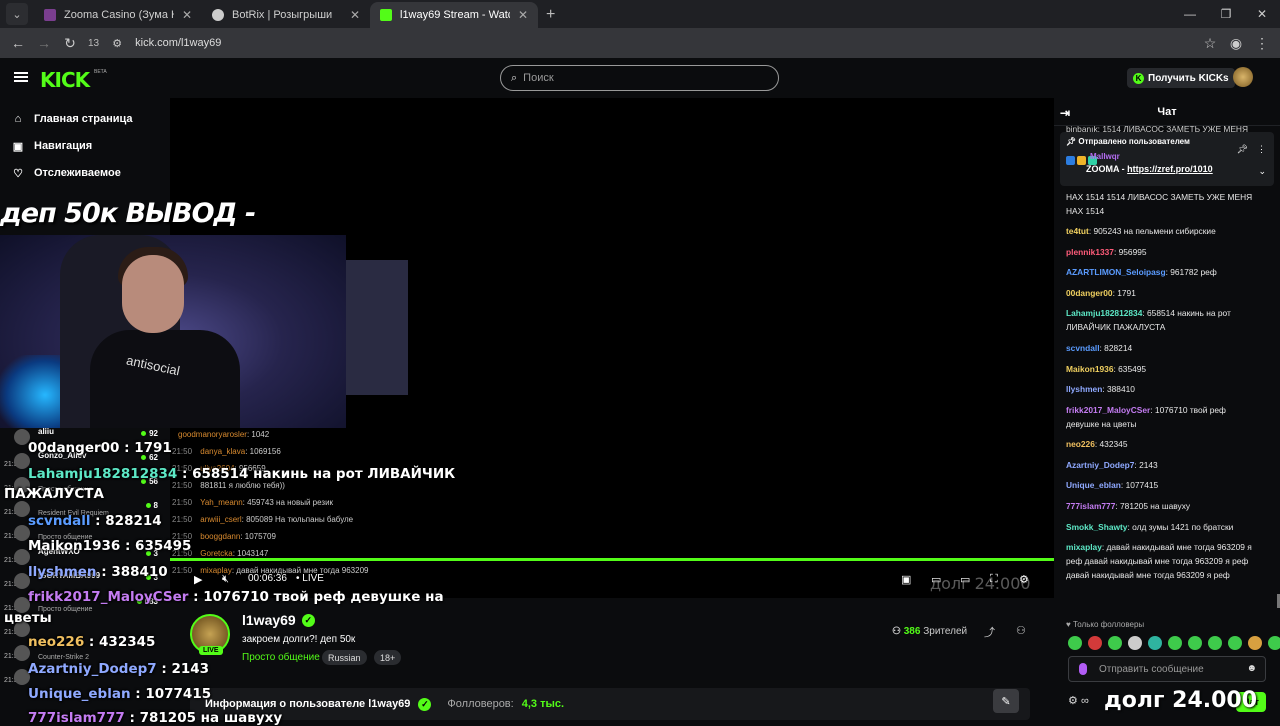 The image size is (1280, 726). Describe the element at coordinates (1084, 547) in the screenshot. I see `chat-username: mixaplay` at that location.